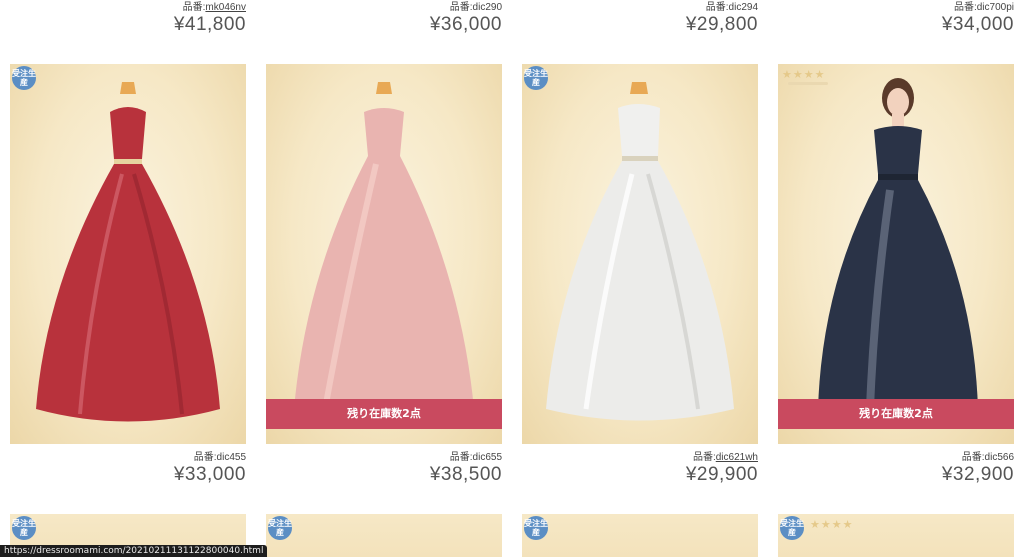  What do you see at coordinates (743, 7) in the screenshot?
I see `product-code: dic294` at bounding box center [743, 7].